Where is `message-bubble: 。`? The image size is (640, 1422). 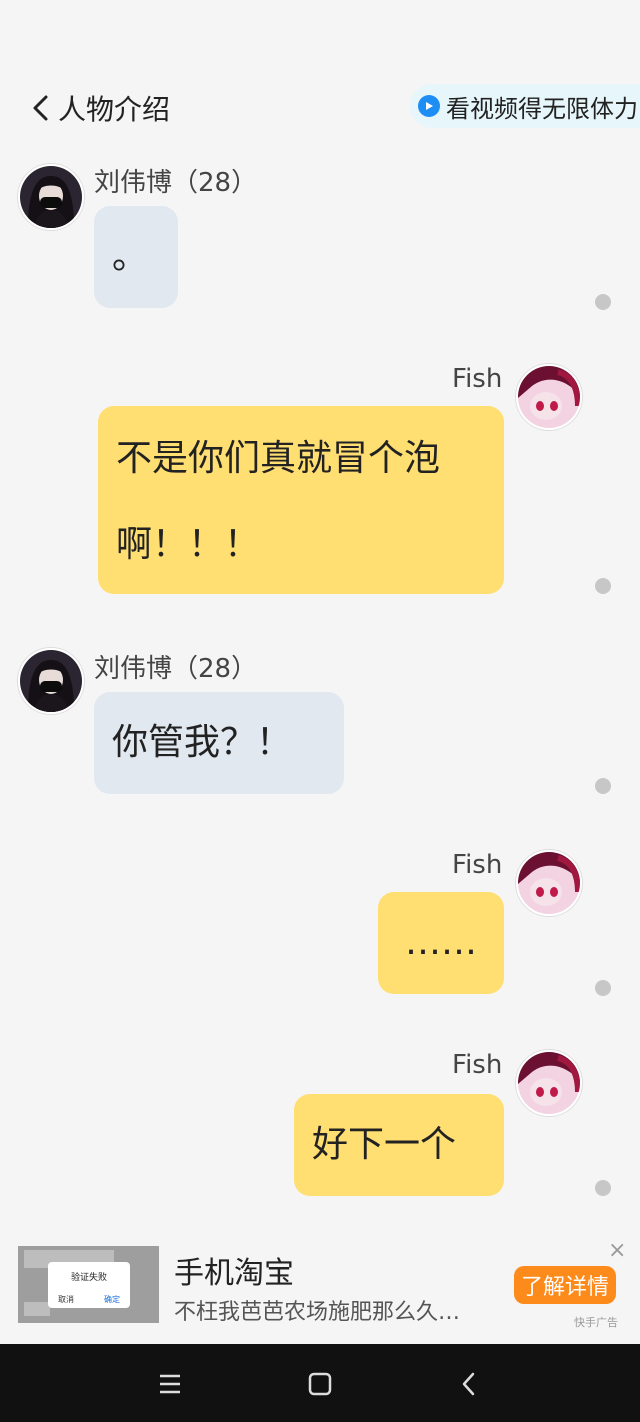 message-bubble: 。 is located at coordinates (136, 257).